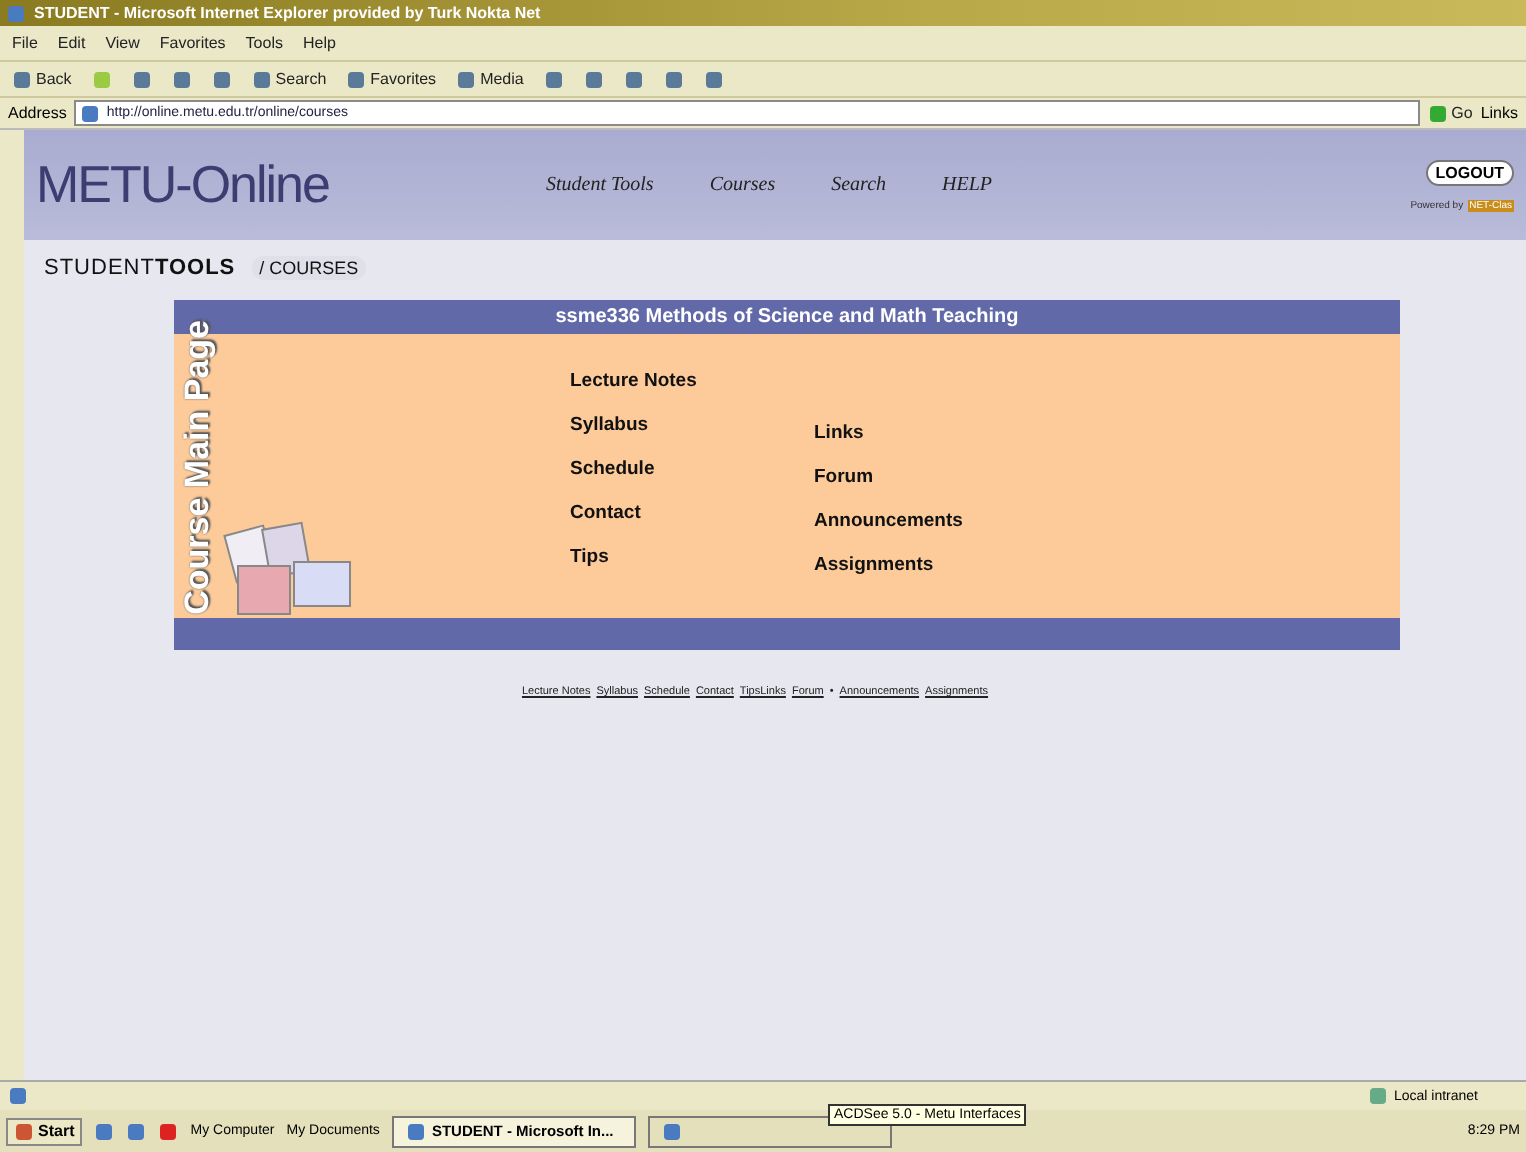 This screenshot has width=1526, height=1152. What do you see at coordinates (692, 381) in the screenshot?
I see `course-link: Lecture Notes` at bounding box center [692, 381].